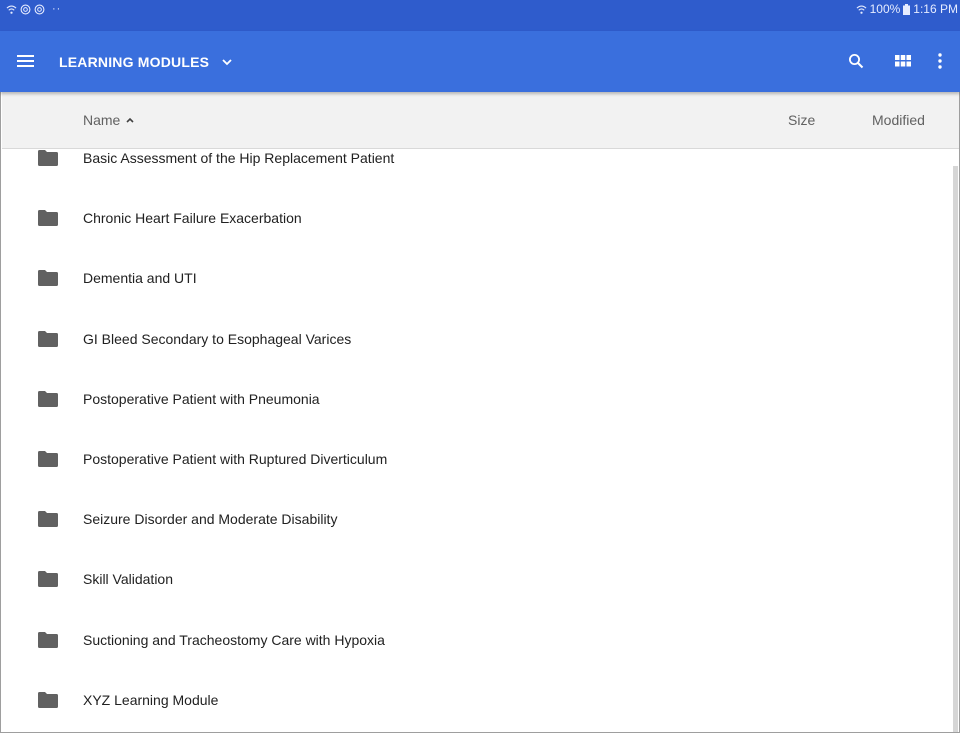 The width and height of the screenshot is (960, 734). Describe the element at coordinates (201, 398) in the screenshot. I see `folder-name: Postoperative Patient with Pneumonia` at that location.